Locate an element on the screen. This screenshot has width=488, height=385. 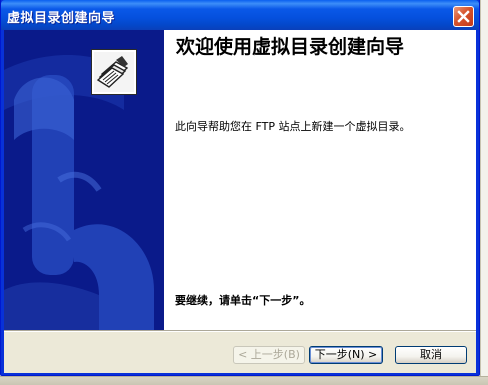
title-bar: 虚拟目录创建向导 is located at coordinates (240, 15).